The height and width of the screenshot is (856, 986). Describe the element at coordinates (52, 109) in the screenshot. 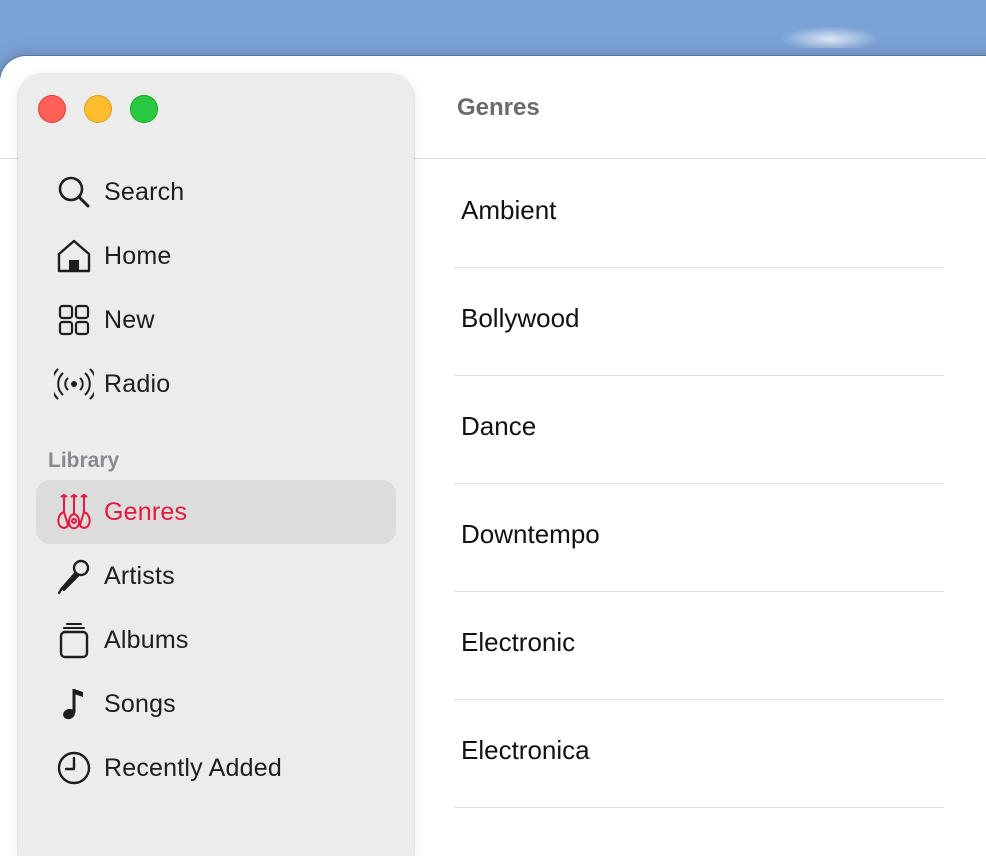

I see `close-window-button` at that location.